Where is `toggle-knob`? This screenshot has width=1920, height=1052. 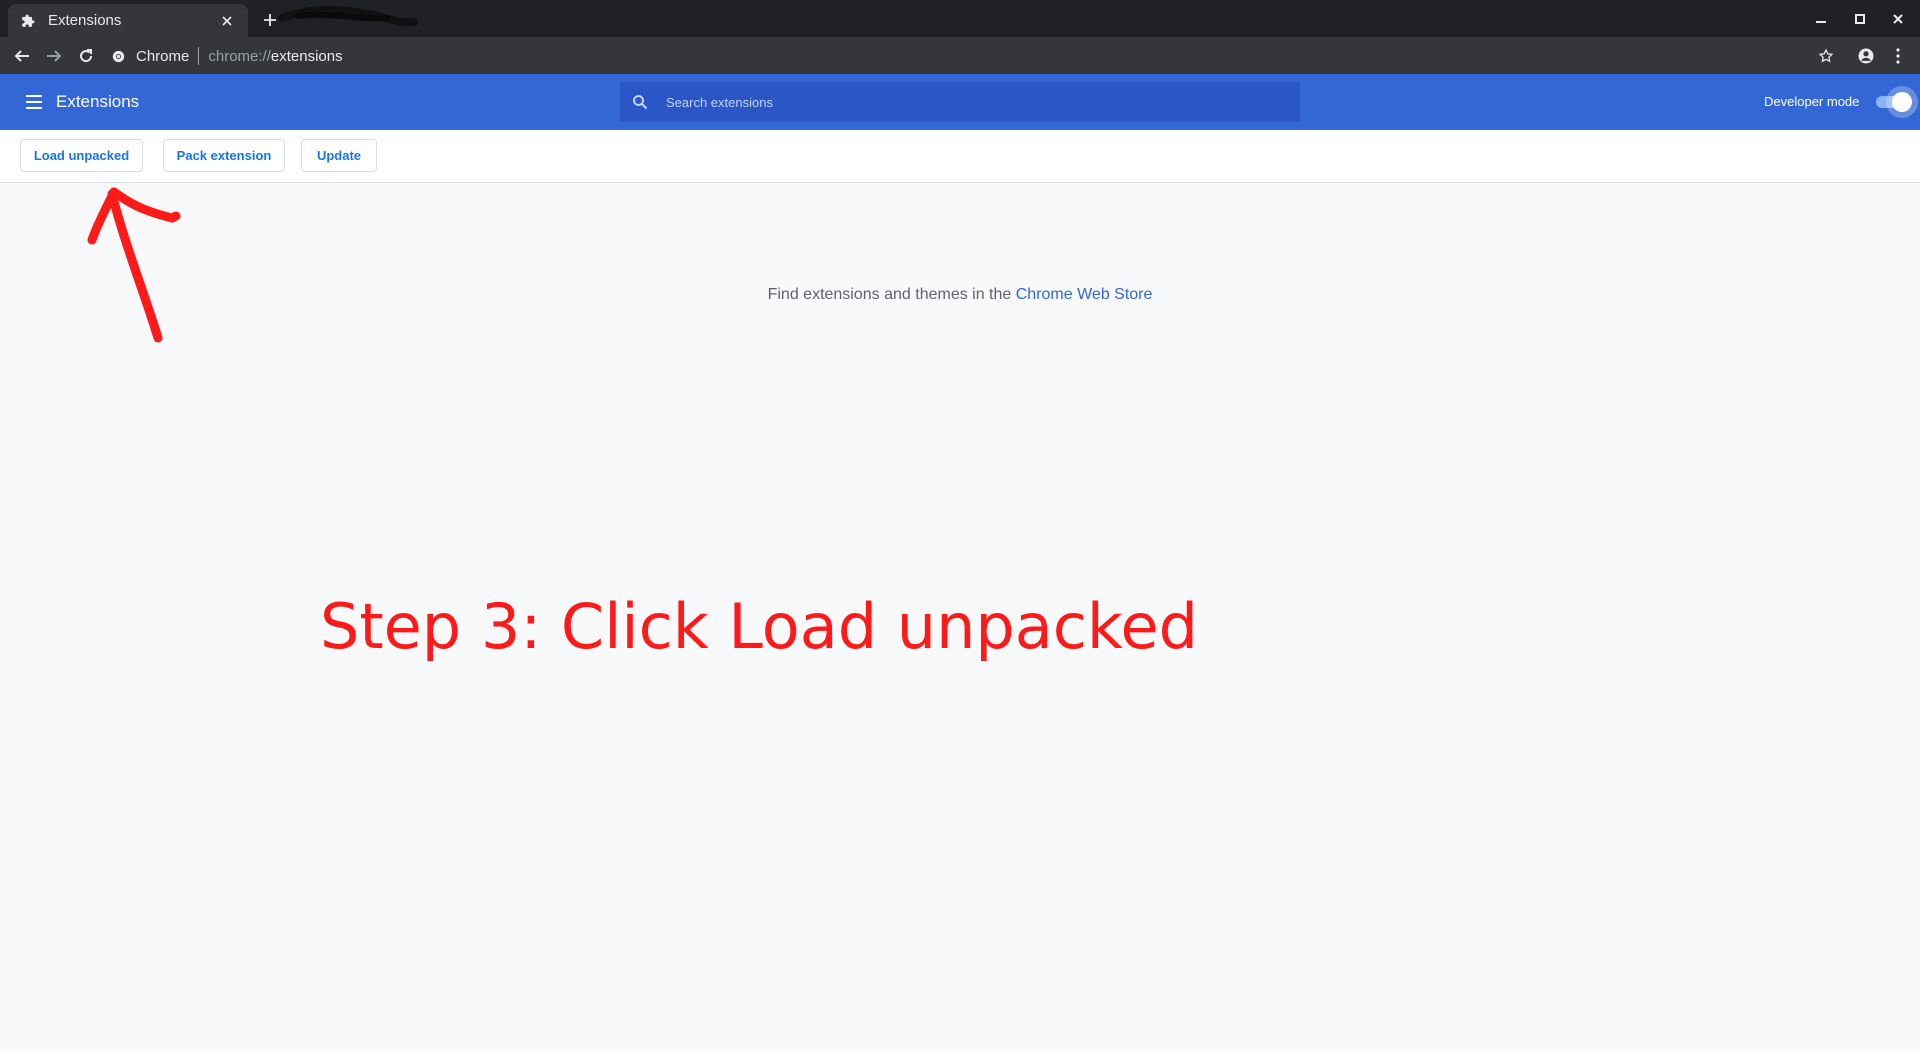 toggle-knob is located at coordinates (1902, 102).